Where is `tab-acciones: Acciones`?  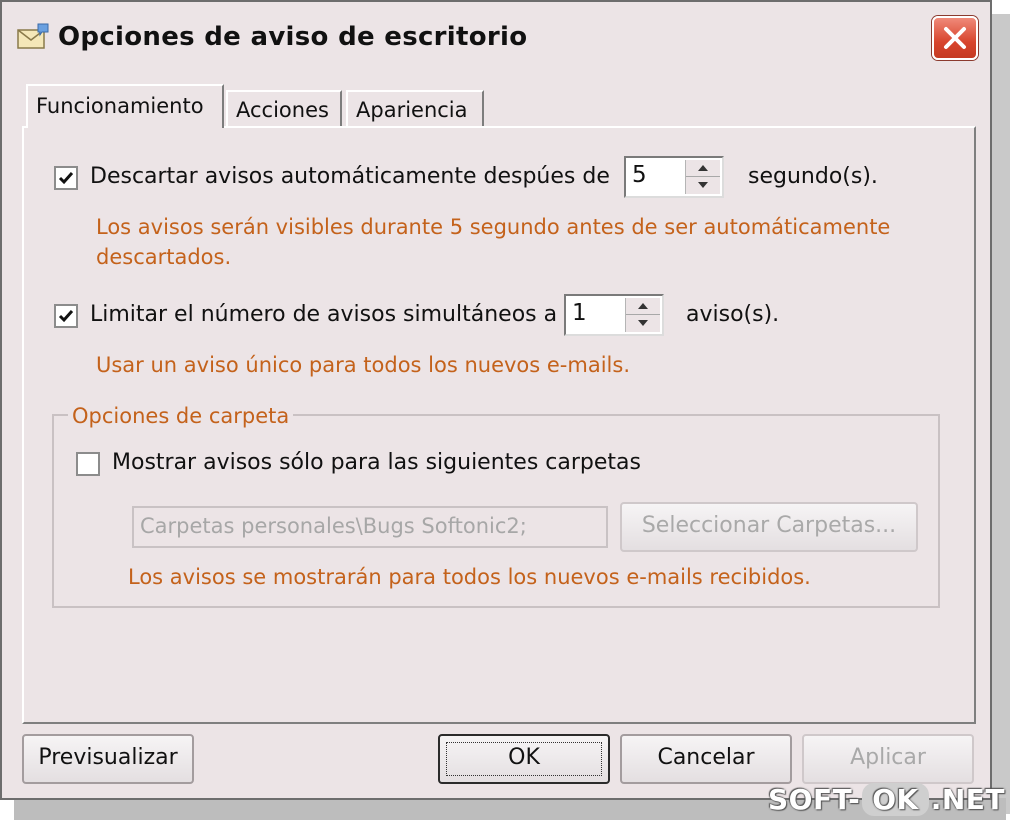
tab-acciones: Acciones is located at coordinates (284, 109).